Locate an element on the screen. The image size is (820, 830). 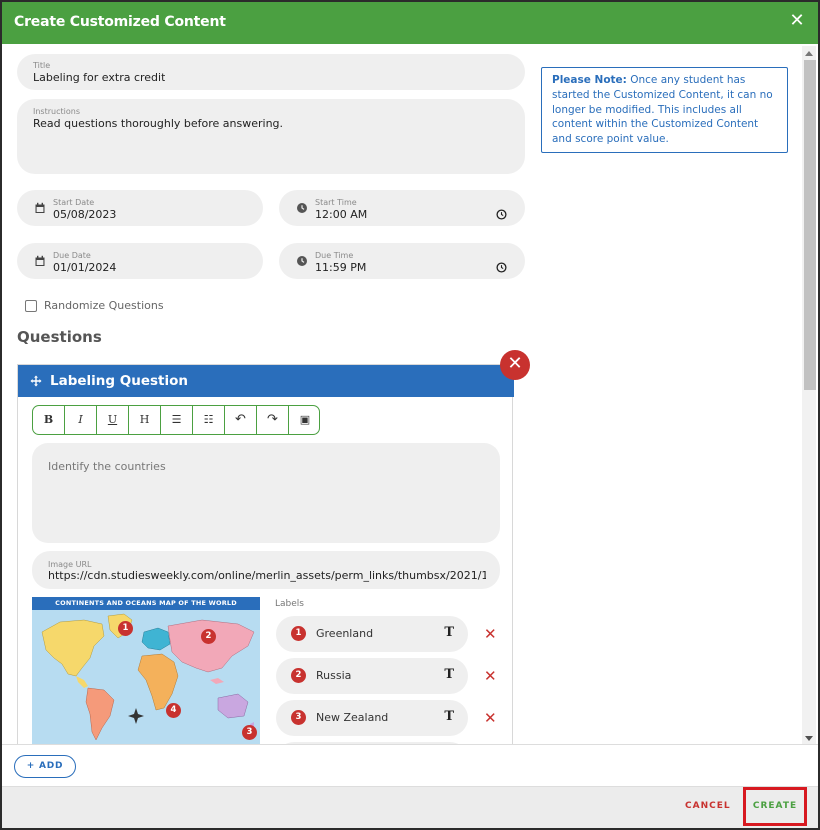
close-icon: ✕ is located at coordinates (797, 21).